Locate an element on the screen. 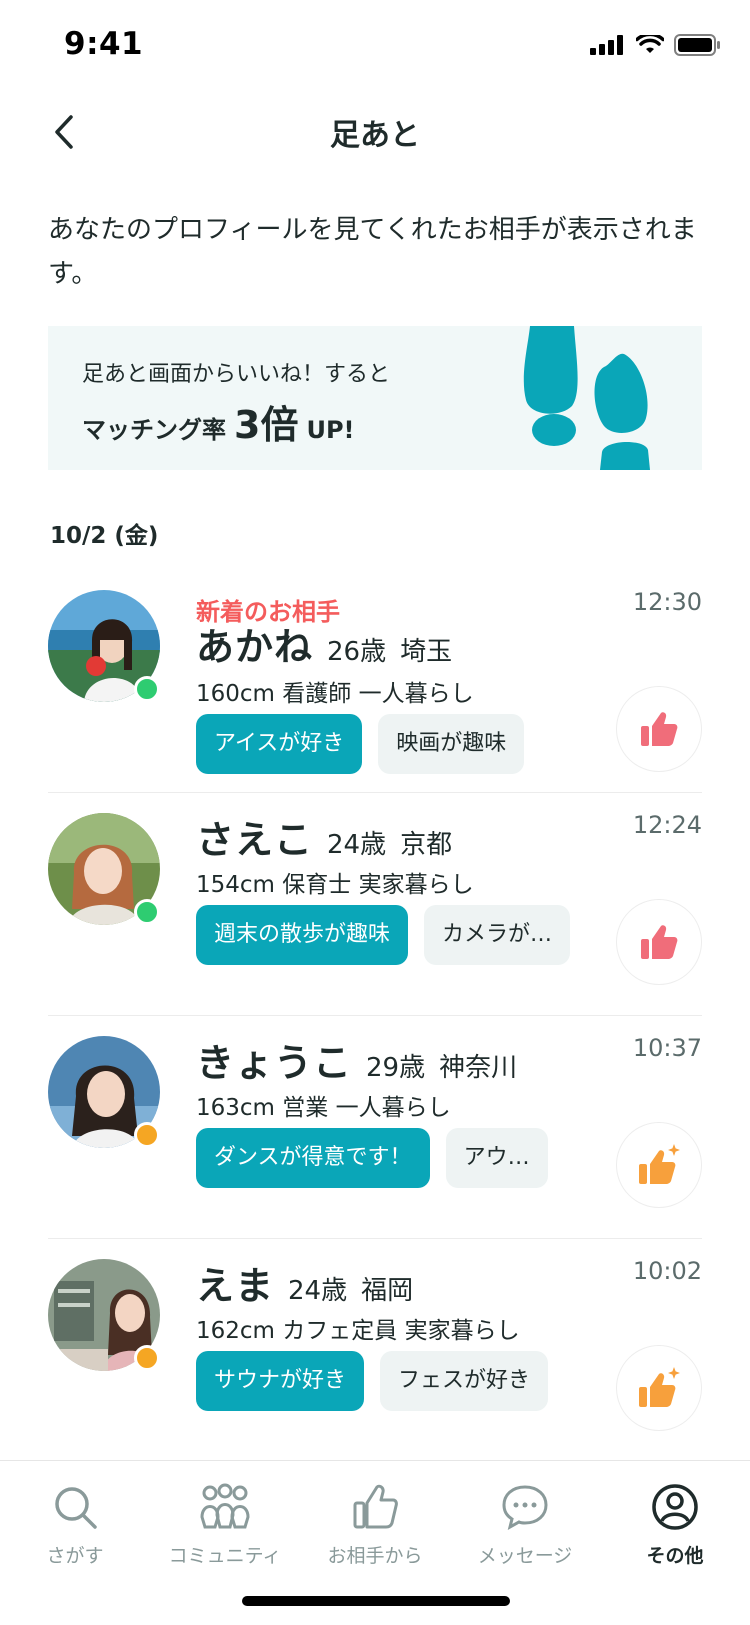 The height and width of the screenshot is (1625, 750). user-name: えま is located at coordinates (235, 1286).